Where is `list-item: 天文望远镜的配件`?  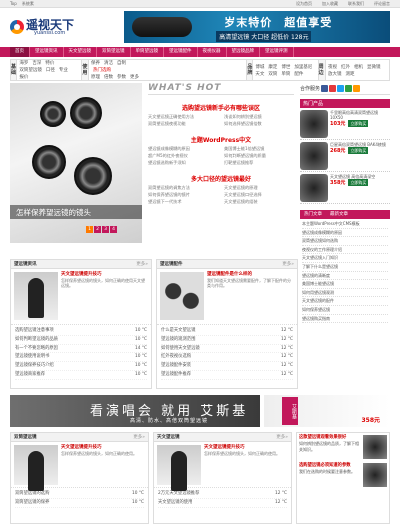 list-item: 天文望远镜的配件 is located at coordinates (345, 301).